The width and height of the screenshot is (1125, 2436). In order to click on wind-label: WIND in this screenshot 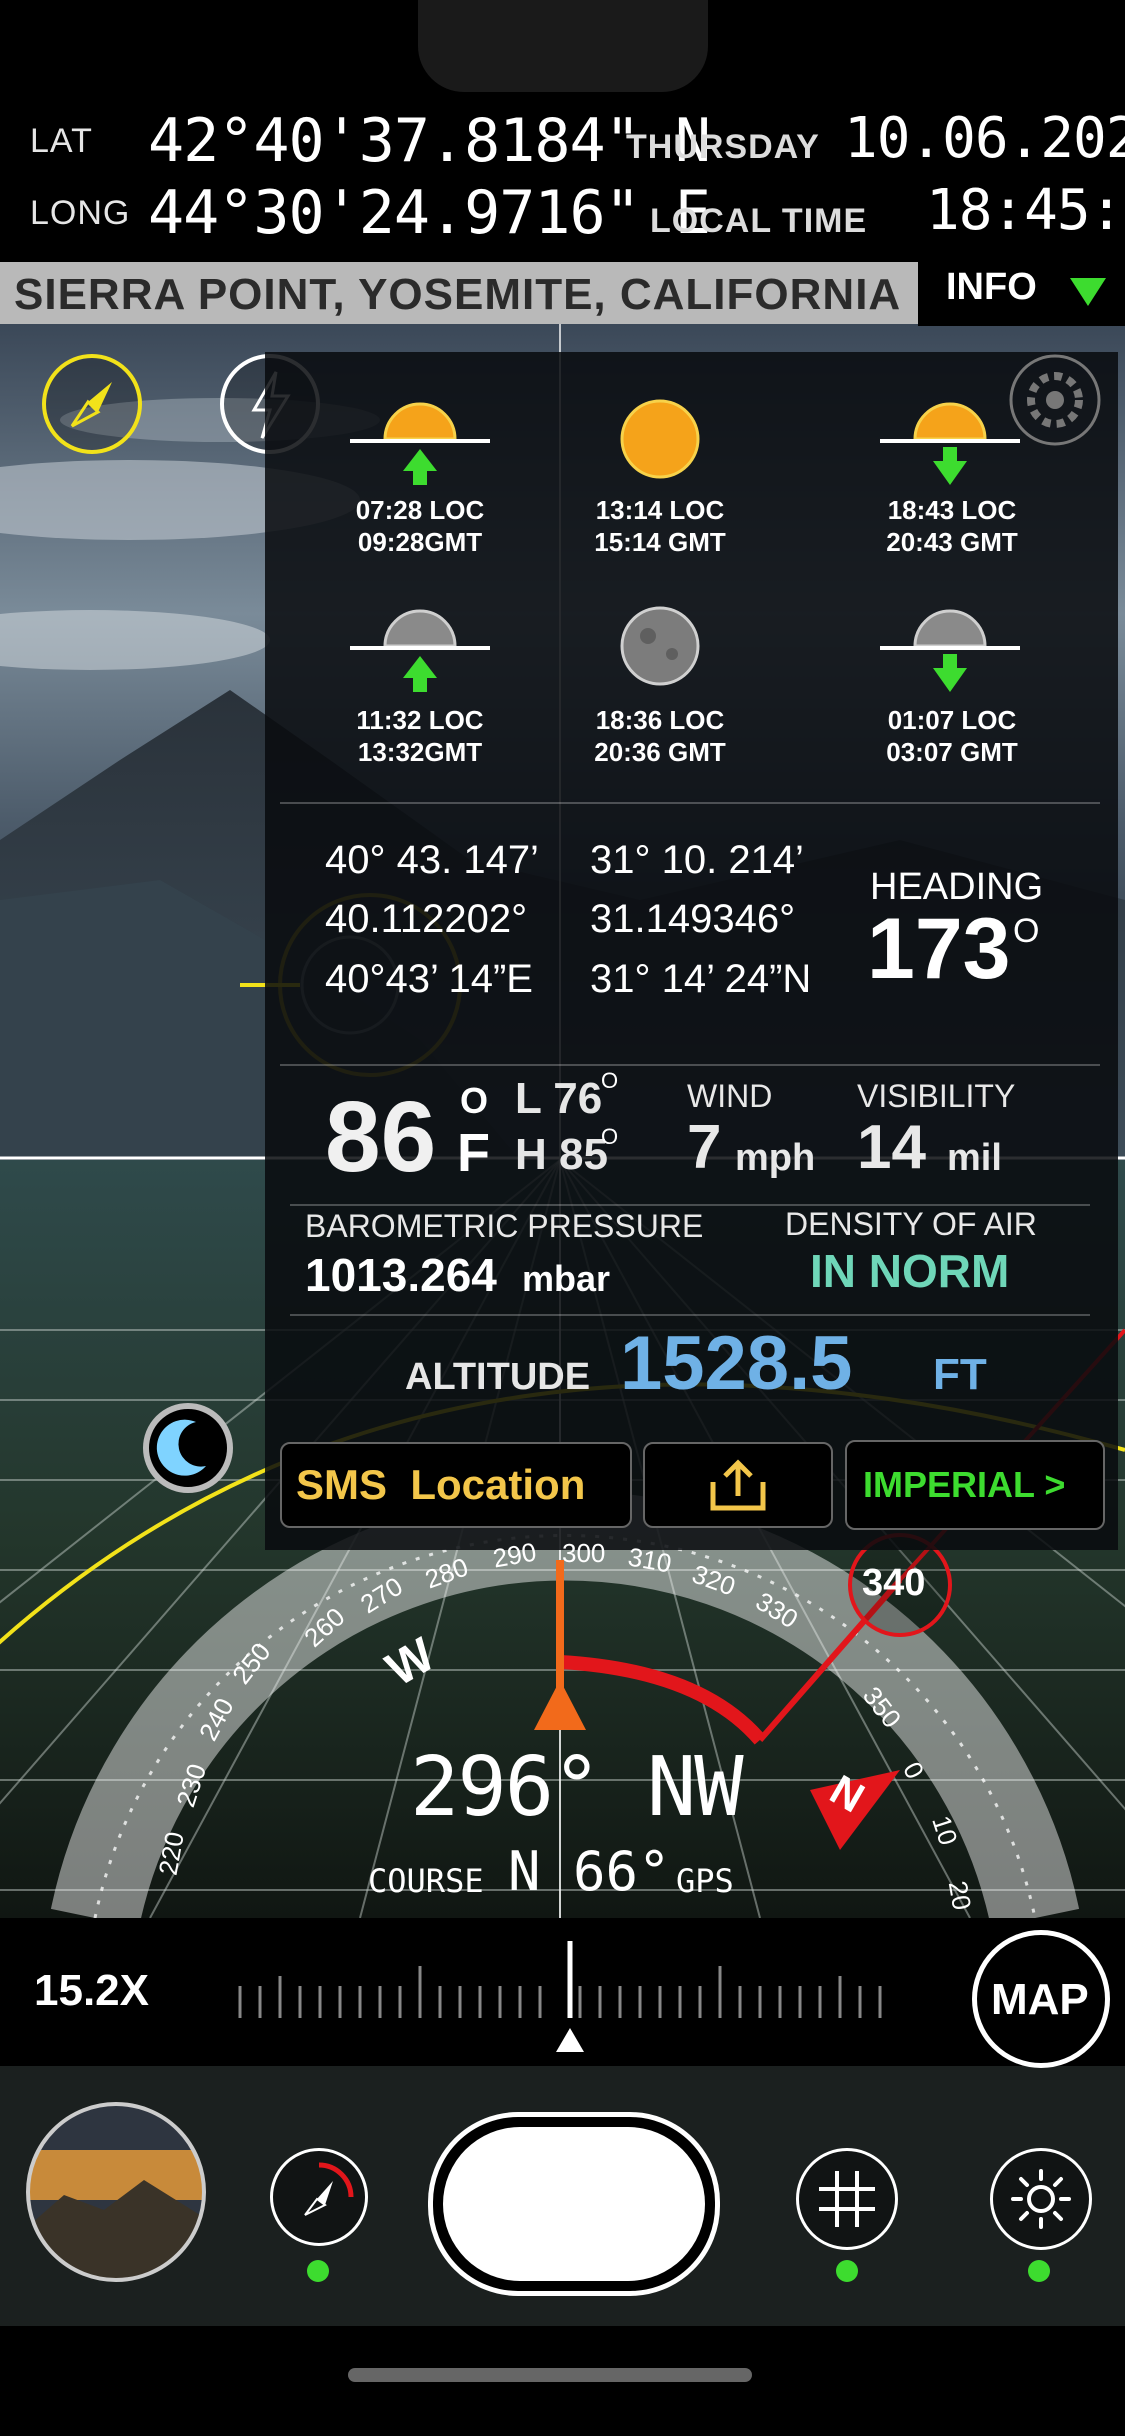, I will do `click(730, 1096)`.